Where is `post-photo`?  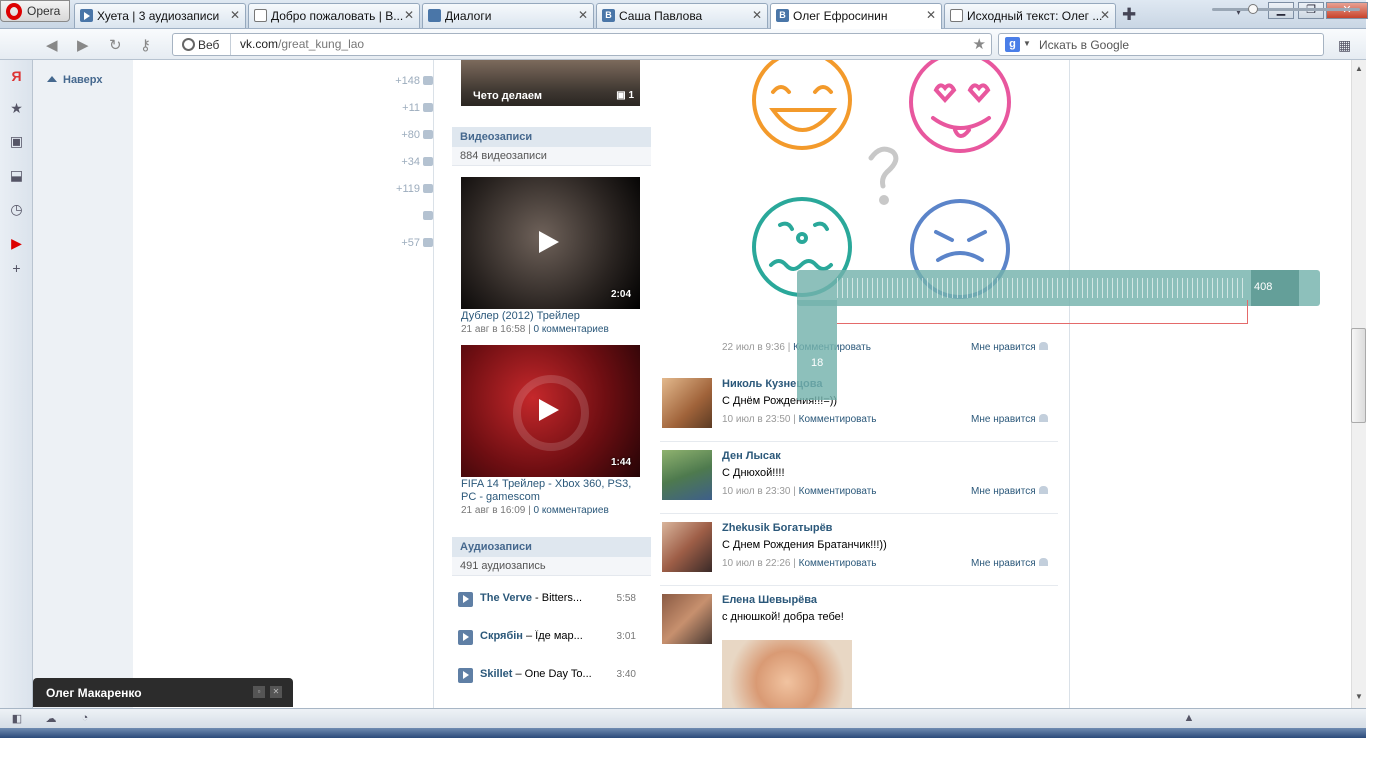 post-photo is located at coordinates (787, 674).